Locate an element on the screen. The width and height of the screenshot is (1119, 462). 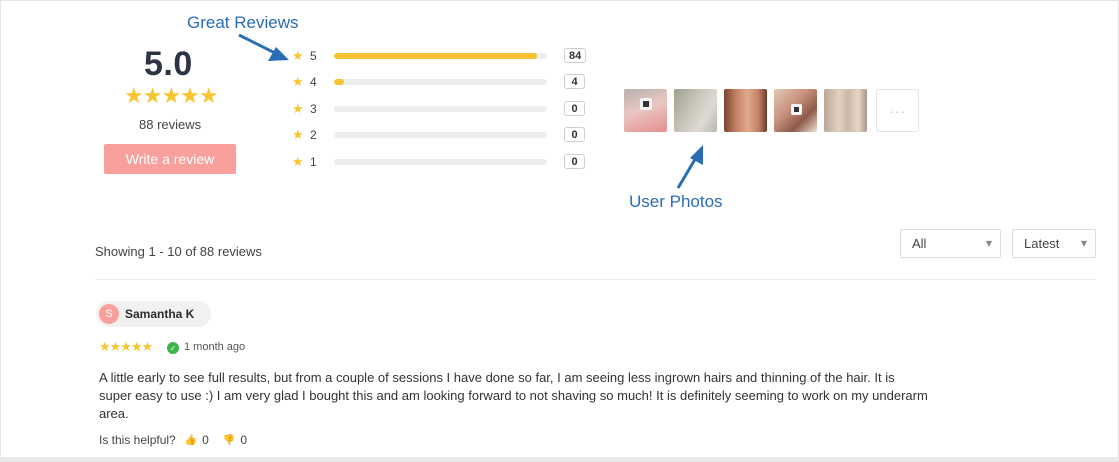
average-stars-icon: ★★★★★ is located at coordinates (171, 96).